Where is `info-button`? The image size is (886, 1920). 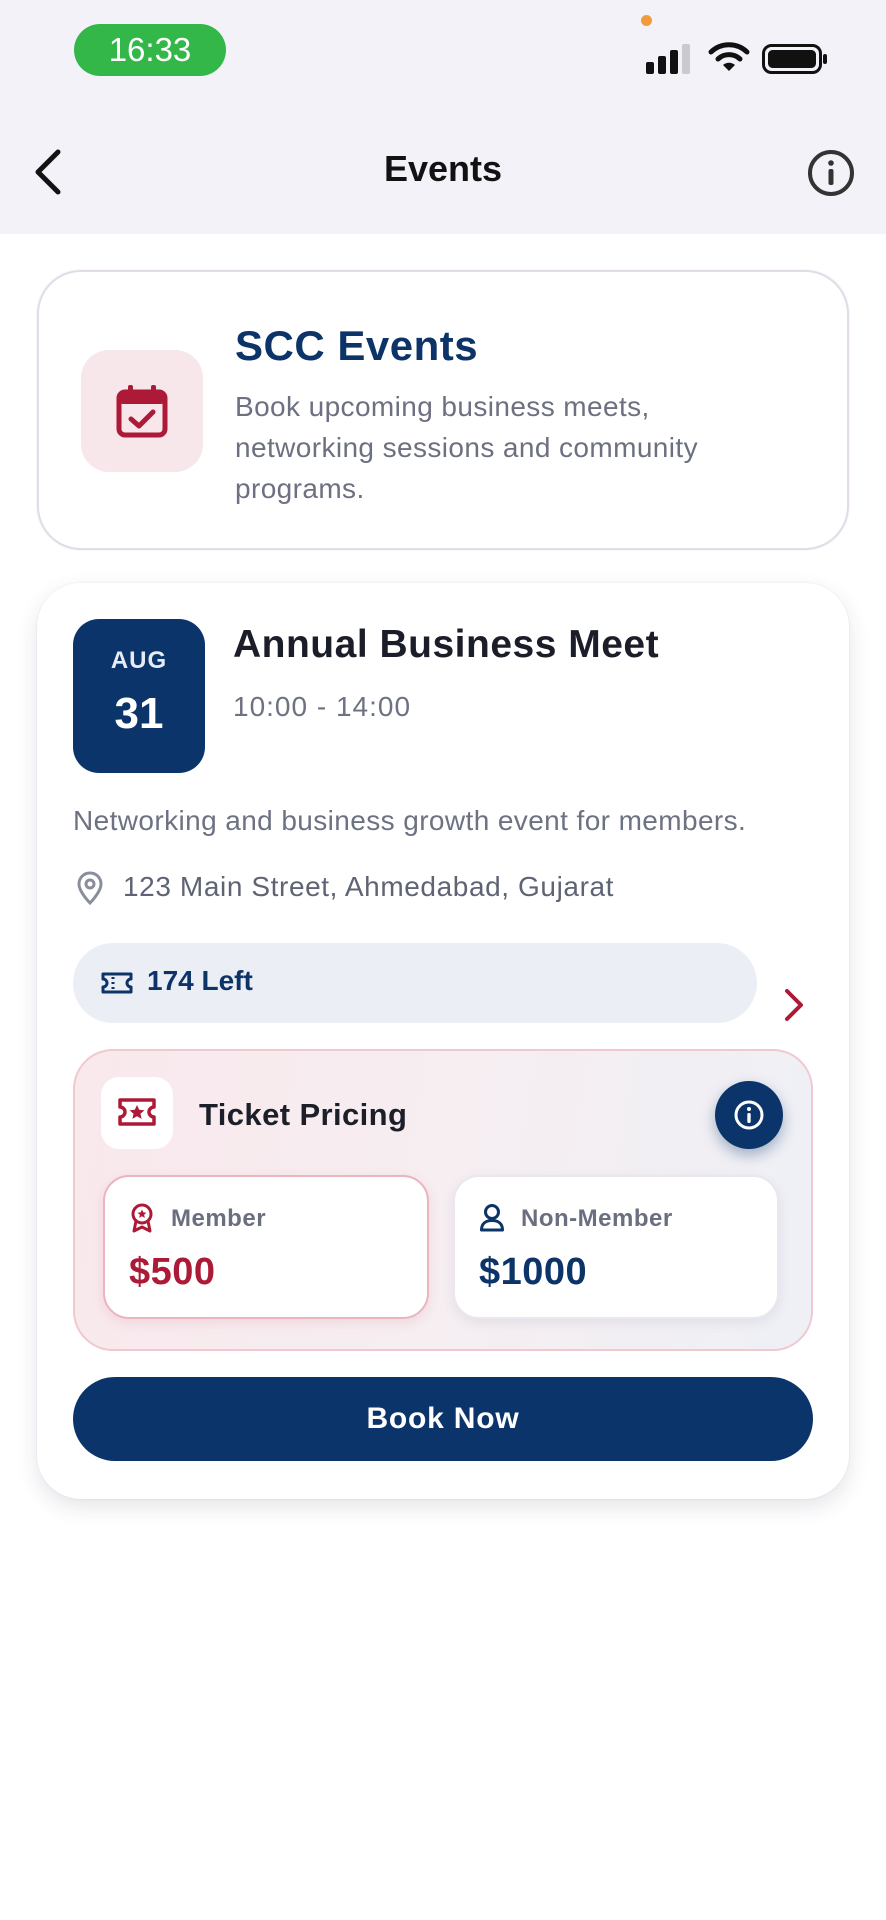 info-button is located at coordinates (831, 173).